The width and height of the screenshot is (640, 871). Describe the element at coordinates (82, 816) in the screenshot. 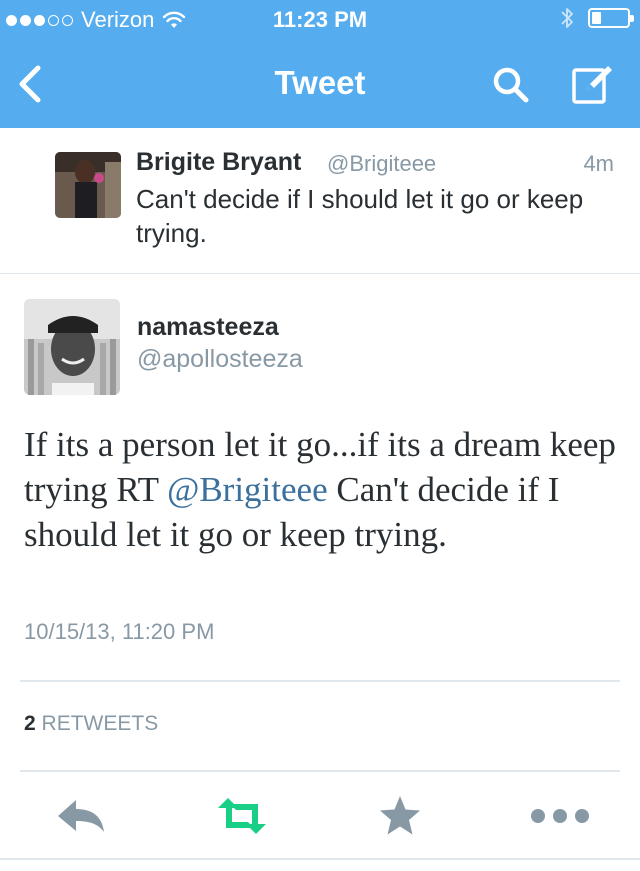

I see `reply-icon` at that location.